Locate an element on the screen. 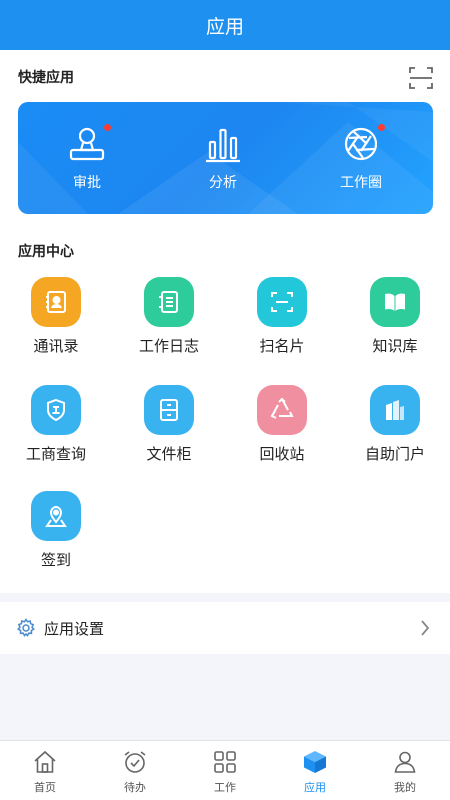 Image resolution: width=450 pixels, height=800 pixels. quick-item-work-circle: 工作圈 is located at coordinates (361, 158).